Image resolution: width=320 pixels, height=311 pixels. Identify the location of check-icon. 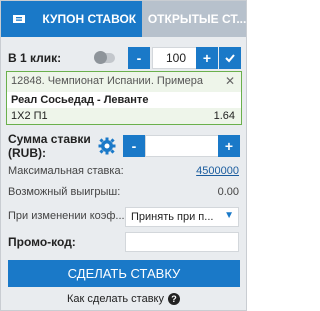
(230, 58).